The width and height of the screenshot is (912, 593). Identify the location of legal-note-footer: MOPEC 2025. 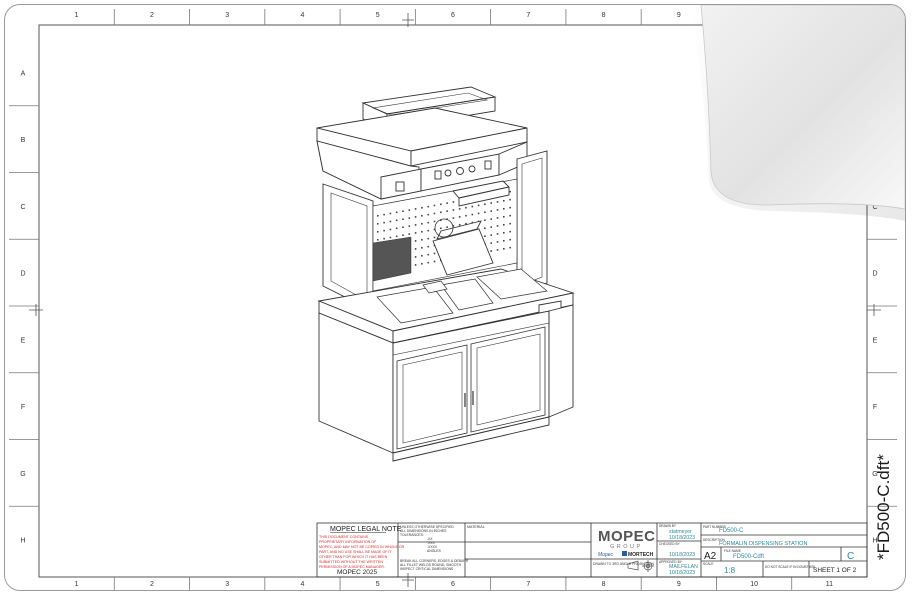
(357, 572).